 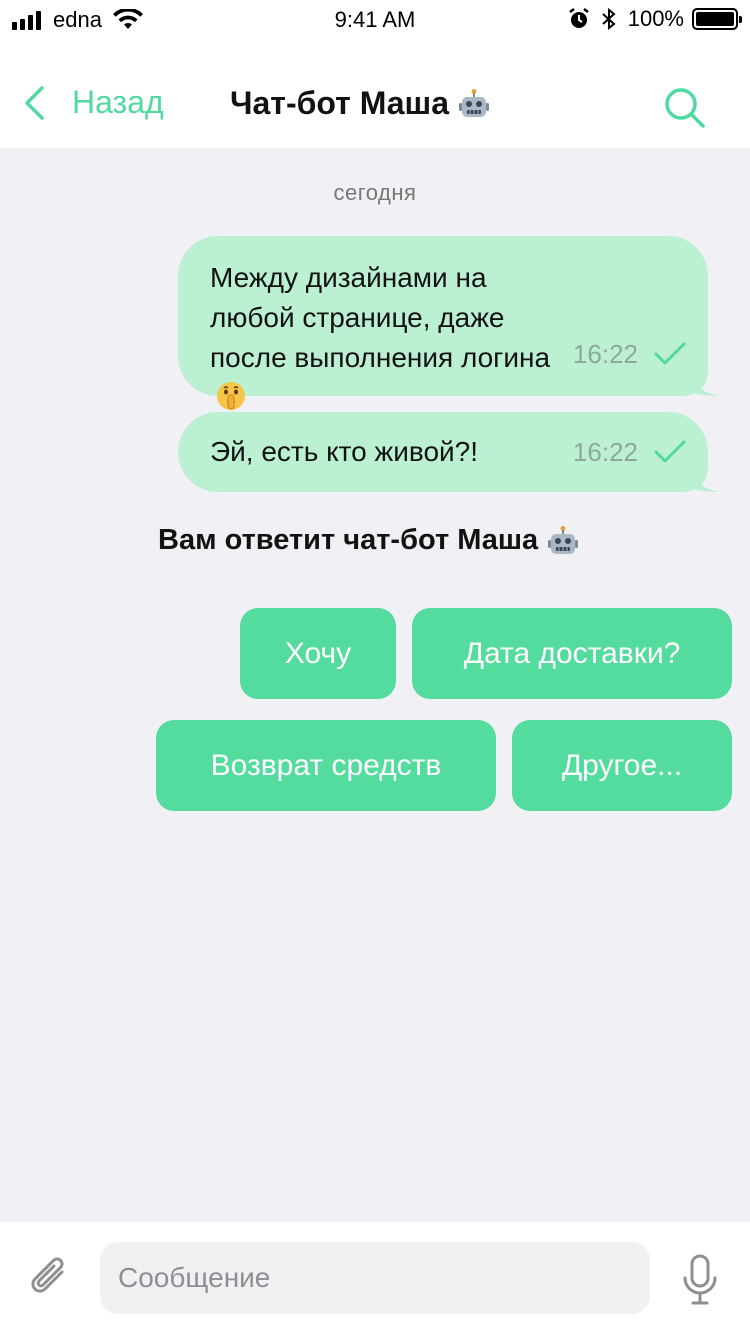 I want to click on message-text: Эй, есть кто живой?!, so click(x=344, y=451).